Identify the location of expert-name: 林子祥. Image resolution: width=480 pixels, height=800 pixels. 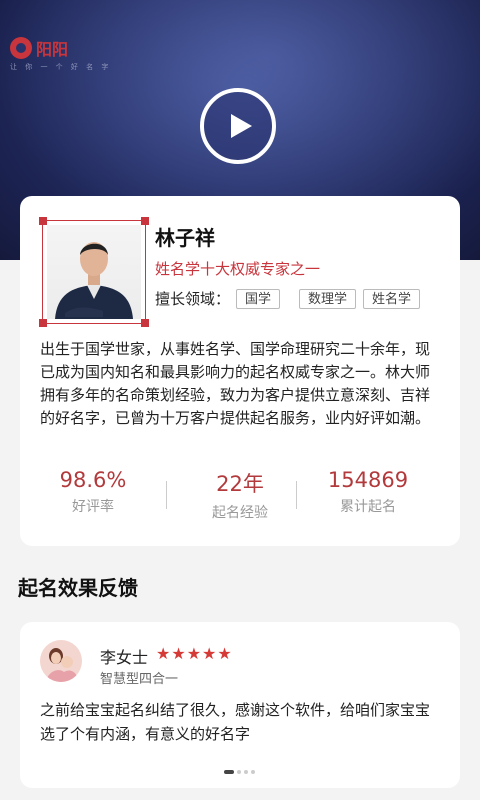
(185, 238).